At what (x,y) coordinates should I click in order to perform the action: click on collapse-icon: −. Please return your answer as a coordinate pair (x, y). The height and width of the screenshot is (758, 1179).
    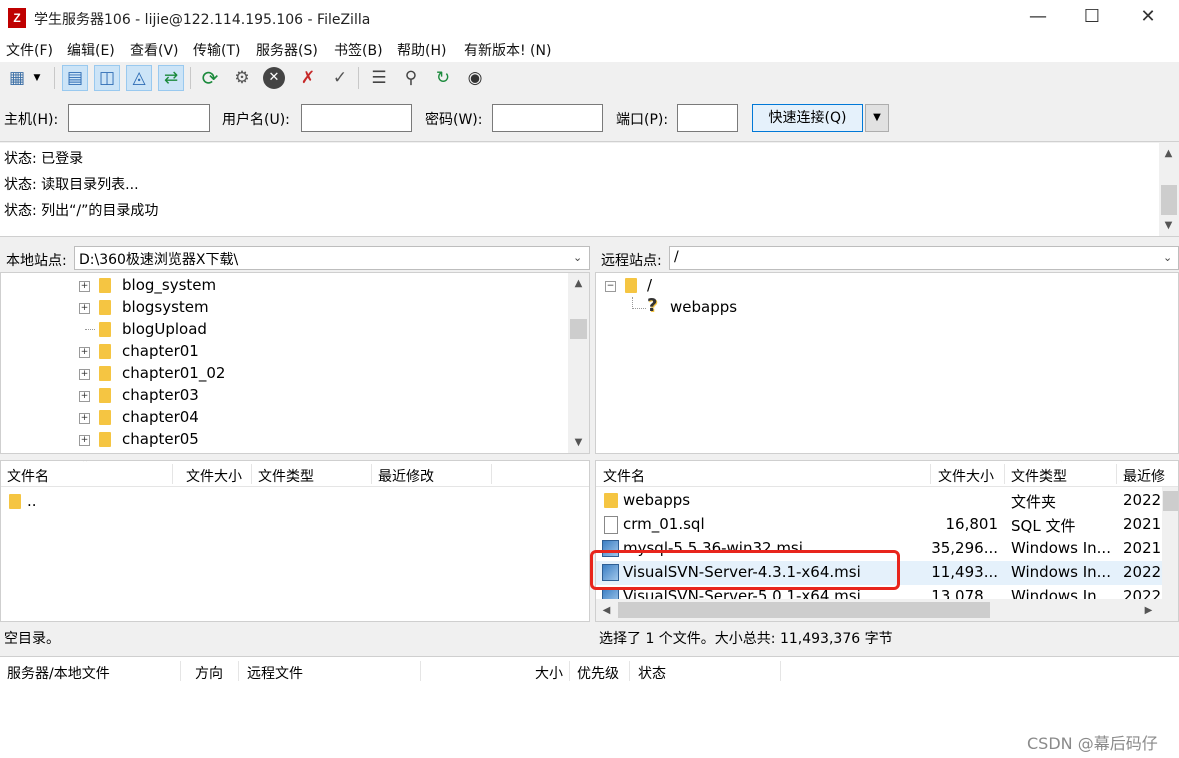
    Looking at the image, I should click on (610, 286).